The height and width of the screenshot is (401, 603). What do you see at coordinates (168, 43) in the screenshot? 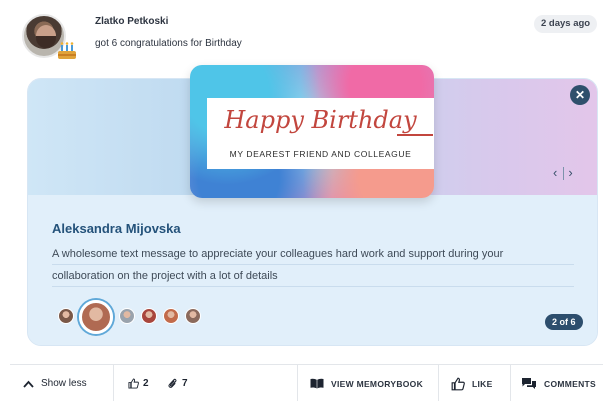
I see `activity-text: got 6 congratulations for Birthday` at bounding box center [168, 43].